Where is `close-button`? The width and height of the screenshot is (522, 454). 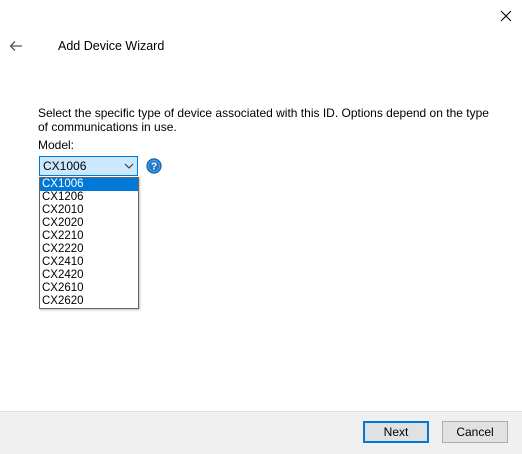 close-button is located at coordinates (506, 16).